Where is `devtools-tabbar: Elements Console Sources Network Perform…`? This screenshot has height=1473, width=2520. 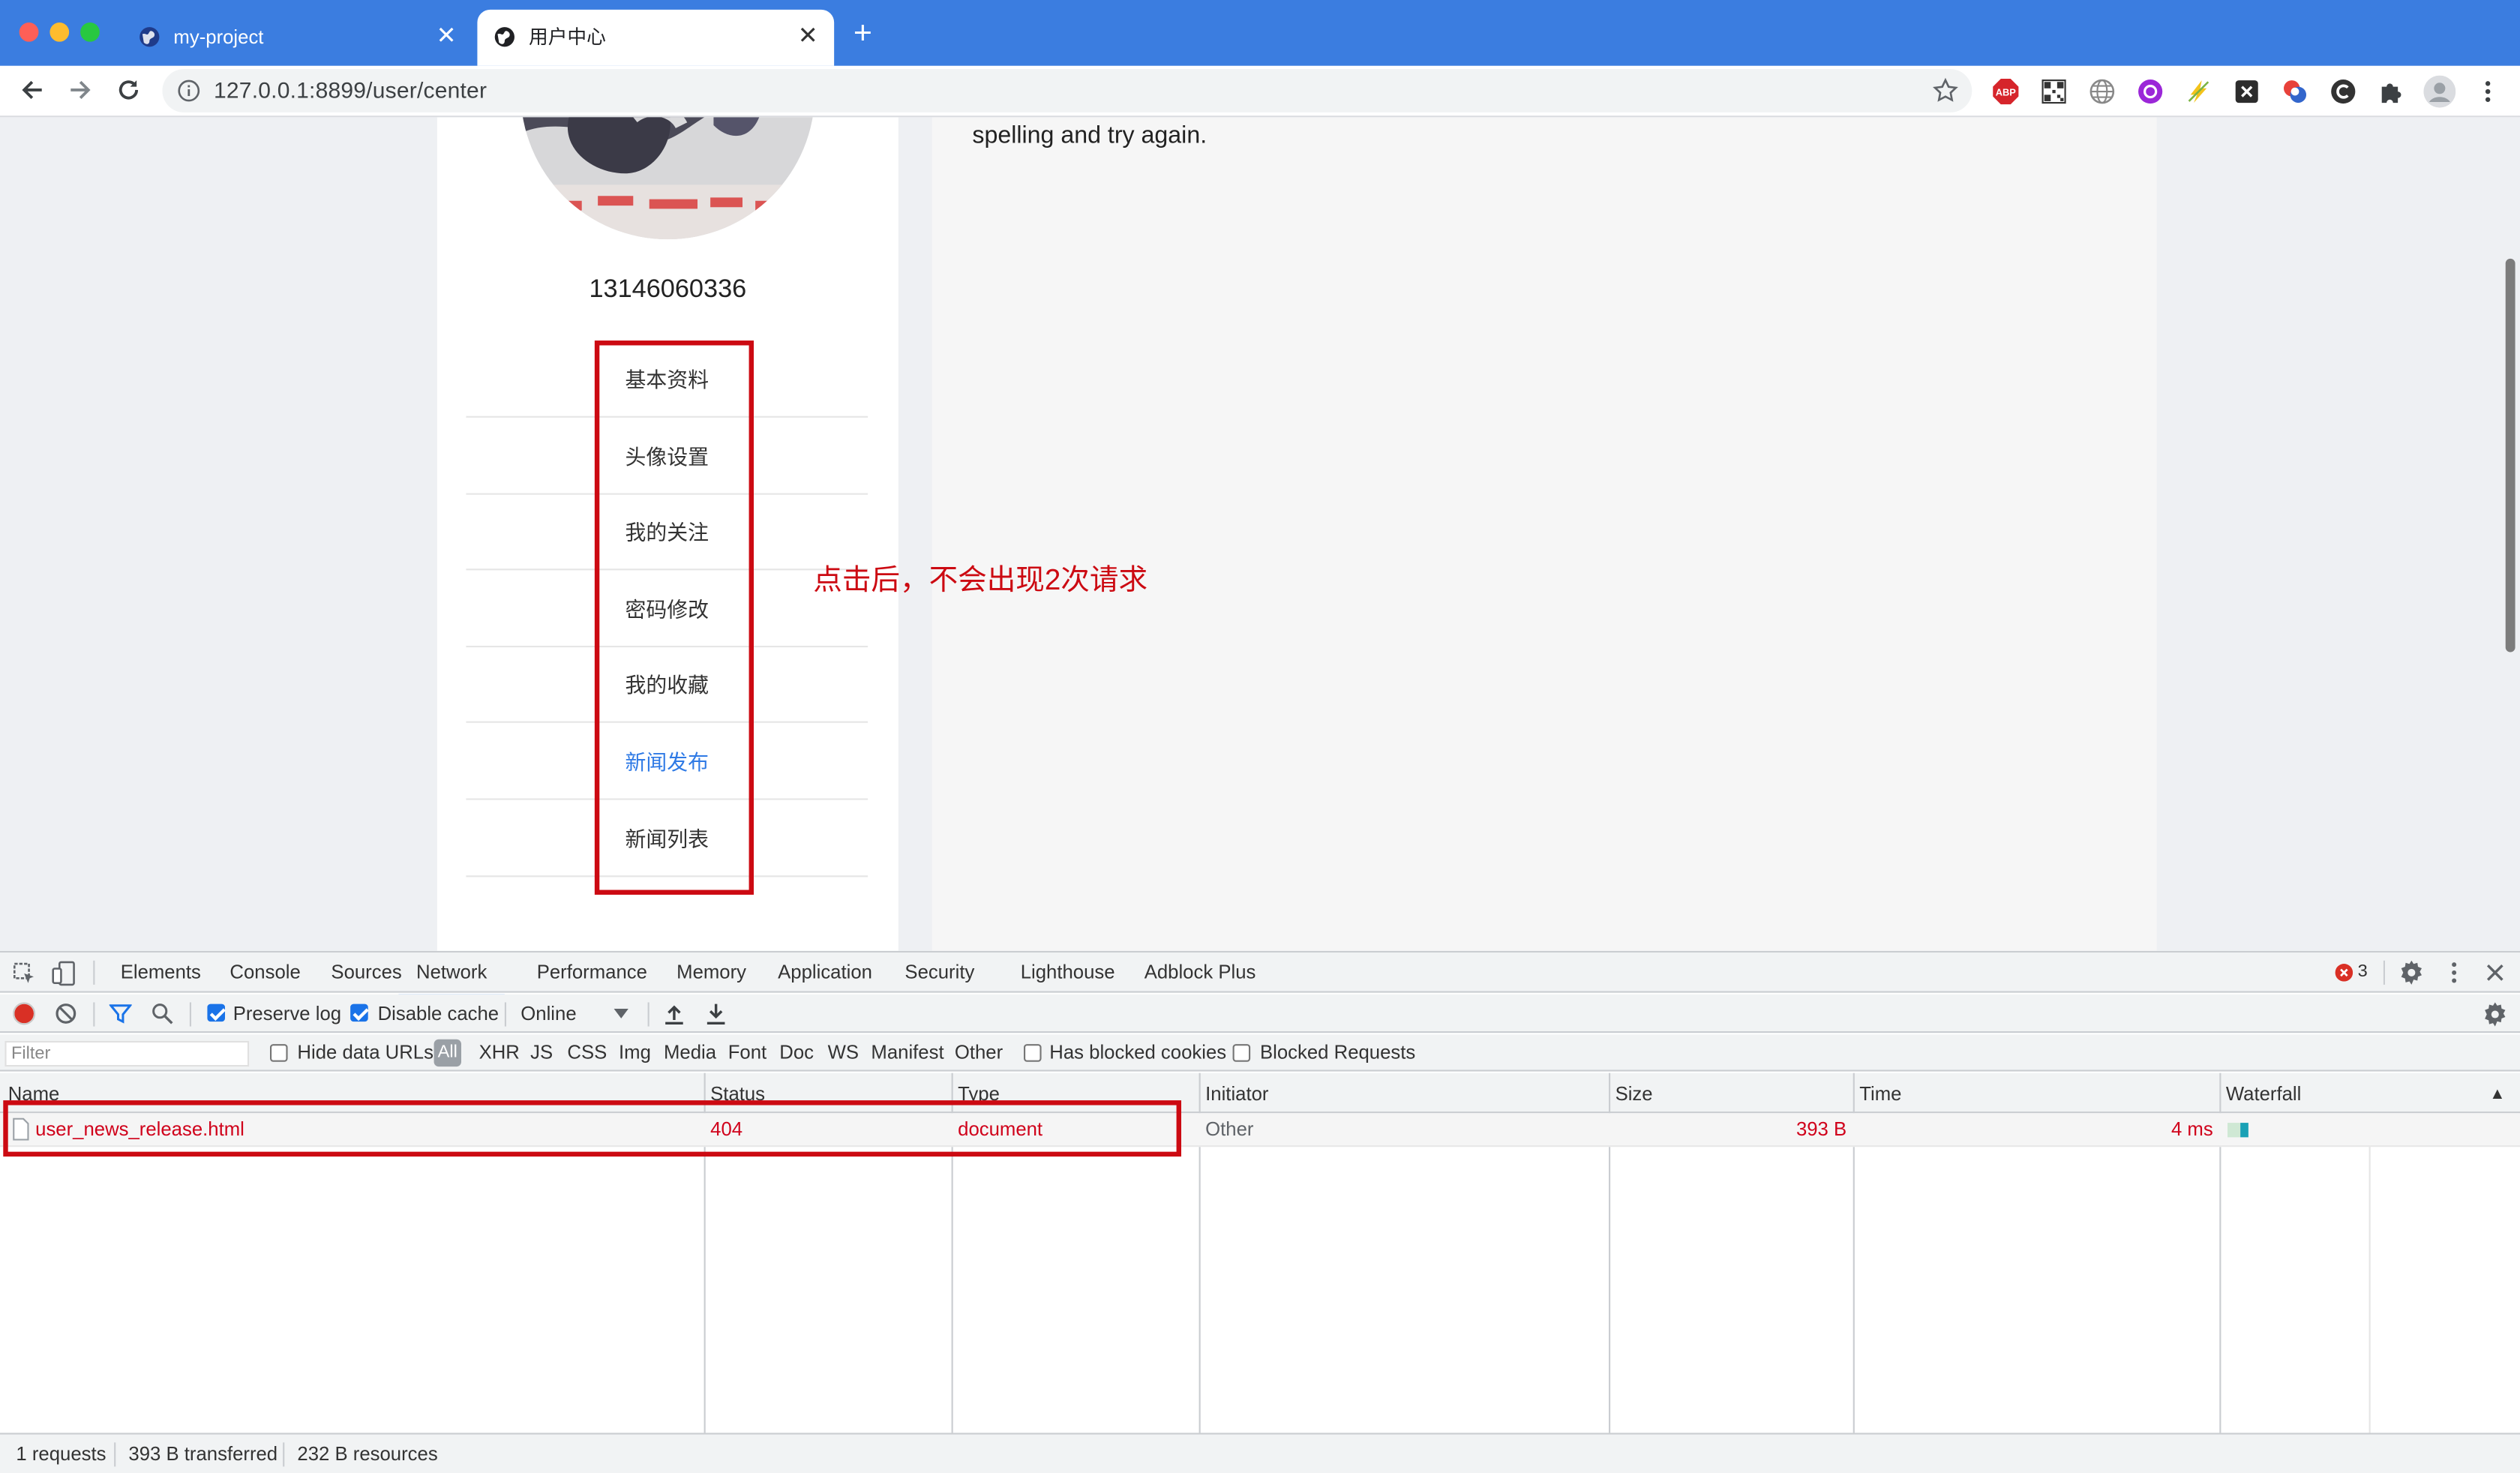 devtools-tabbar: Elements Console Sources Network Perform… is located at coordinates (1260, 975).